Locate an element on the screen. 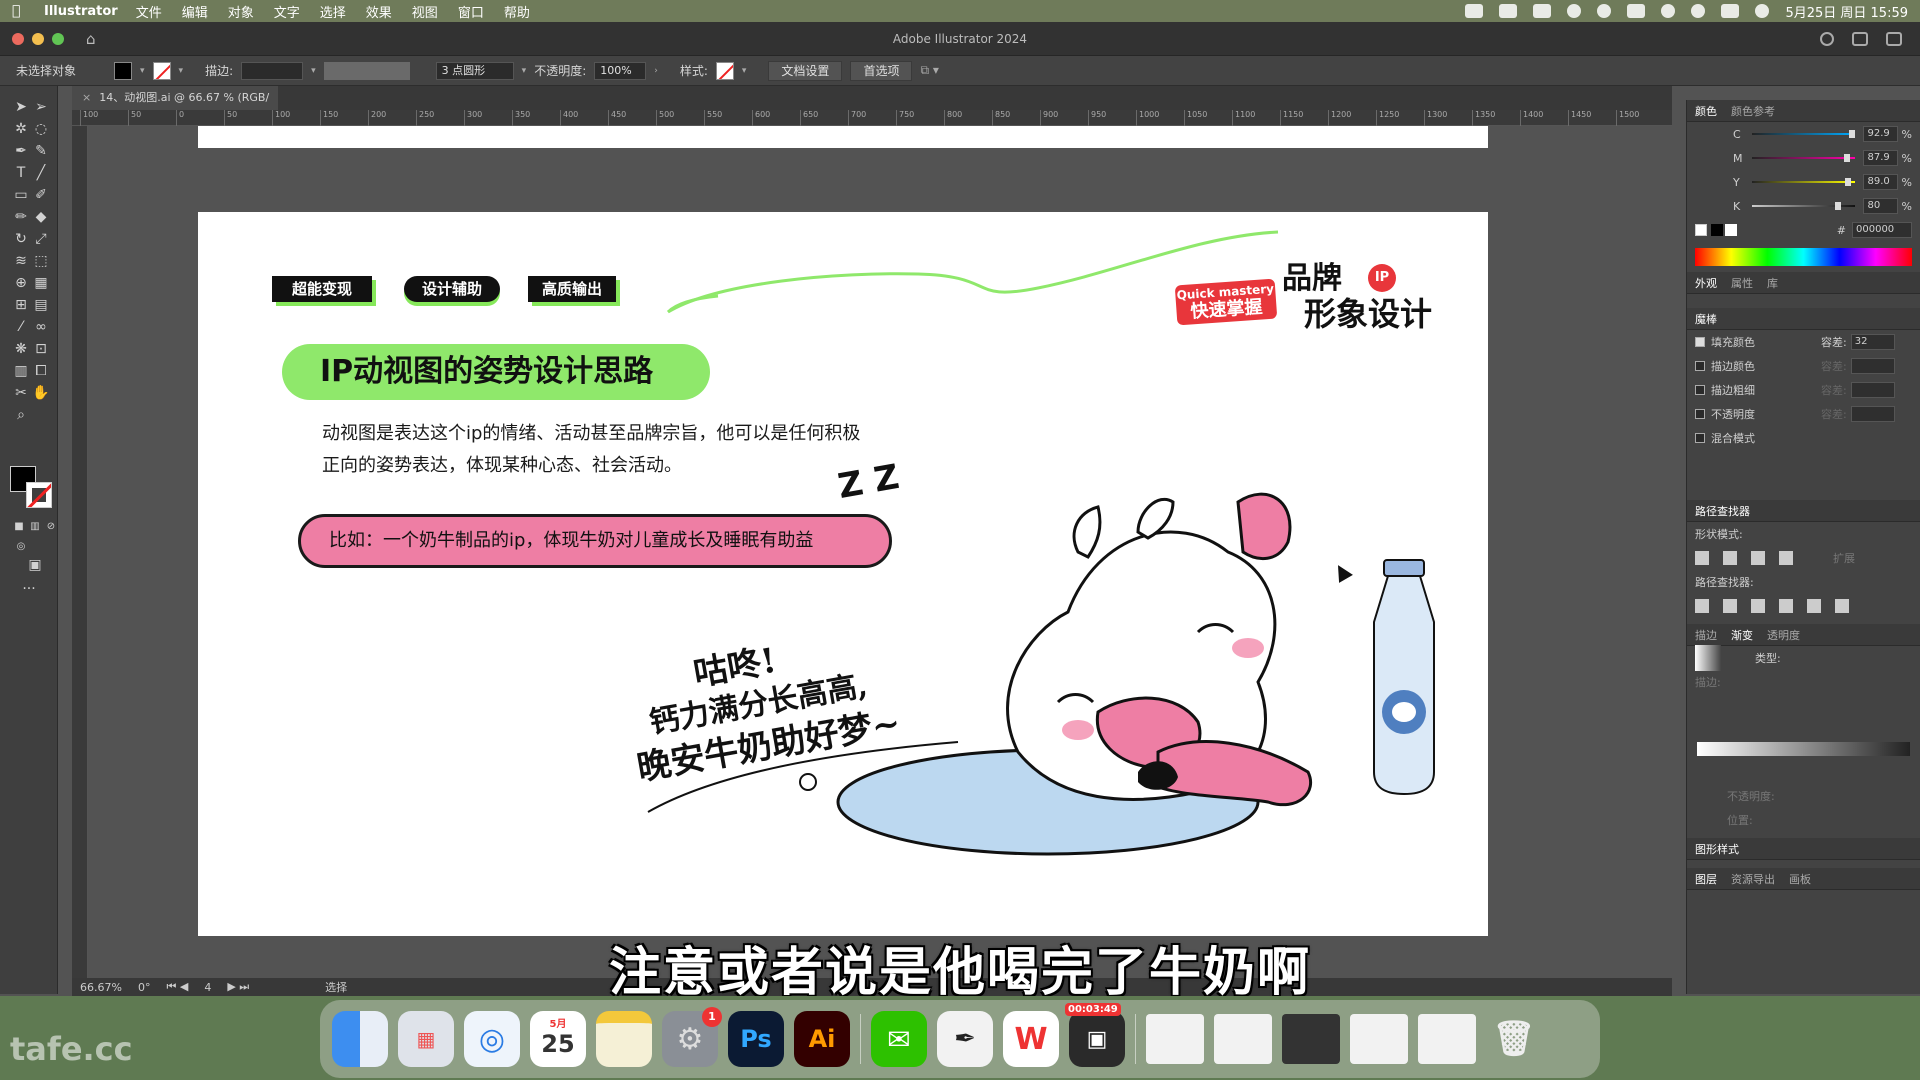  eraser-tool-icon: ◆ is located at coordinates (41, 217).